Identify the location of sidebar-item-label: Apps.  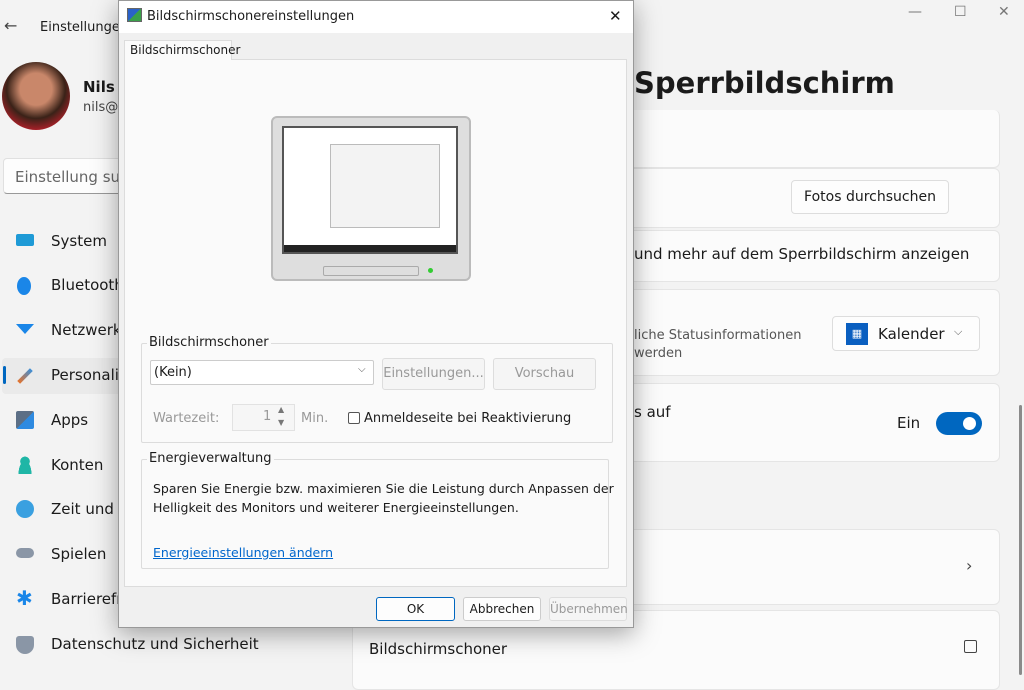
(70, 420).